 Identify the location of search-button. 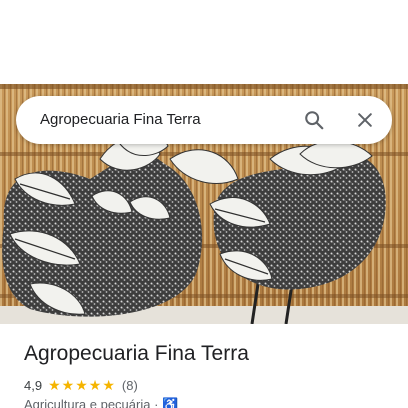
(314, 120).